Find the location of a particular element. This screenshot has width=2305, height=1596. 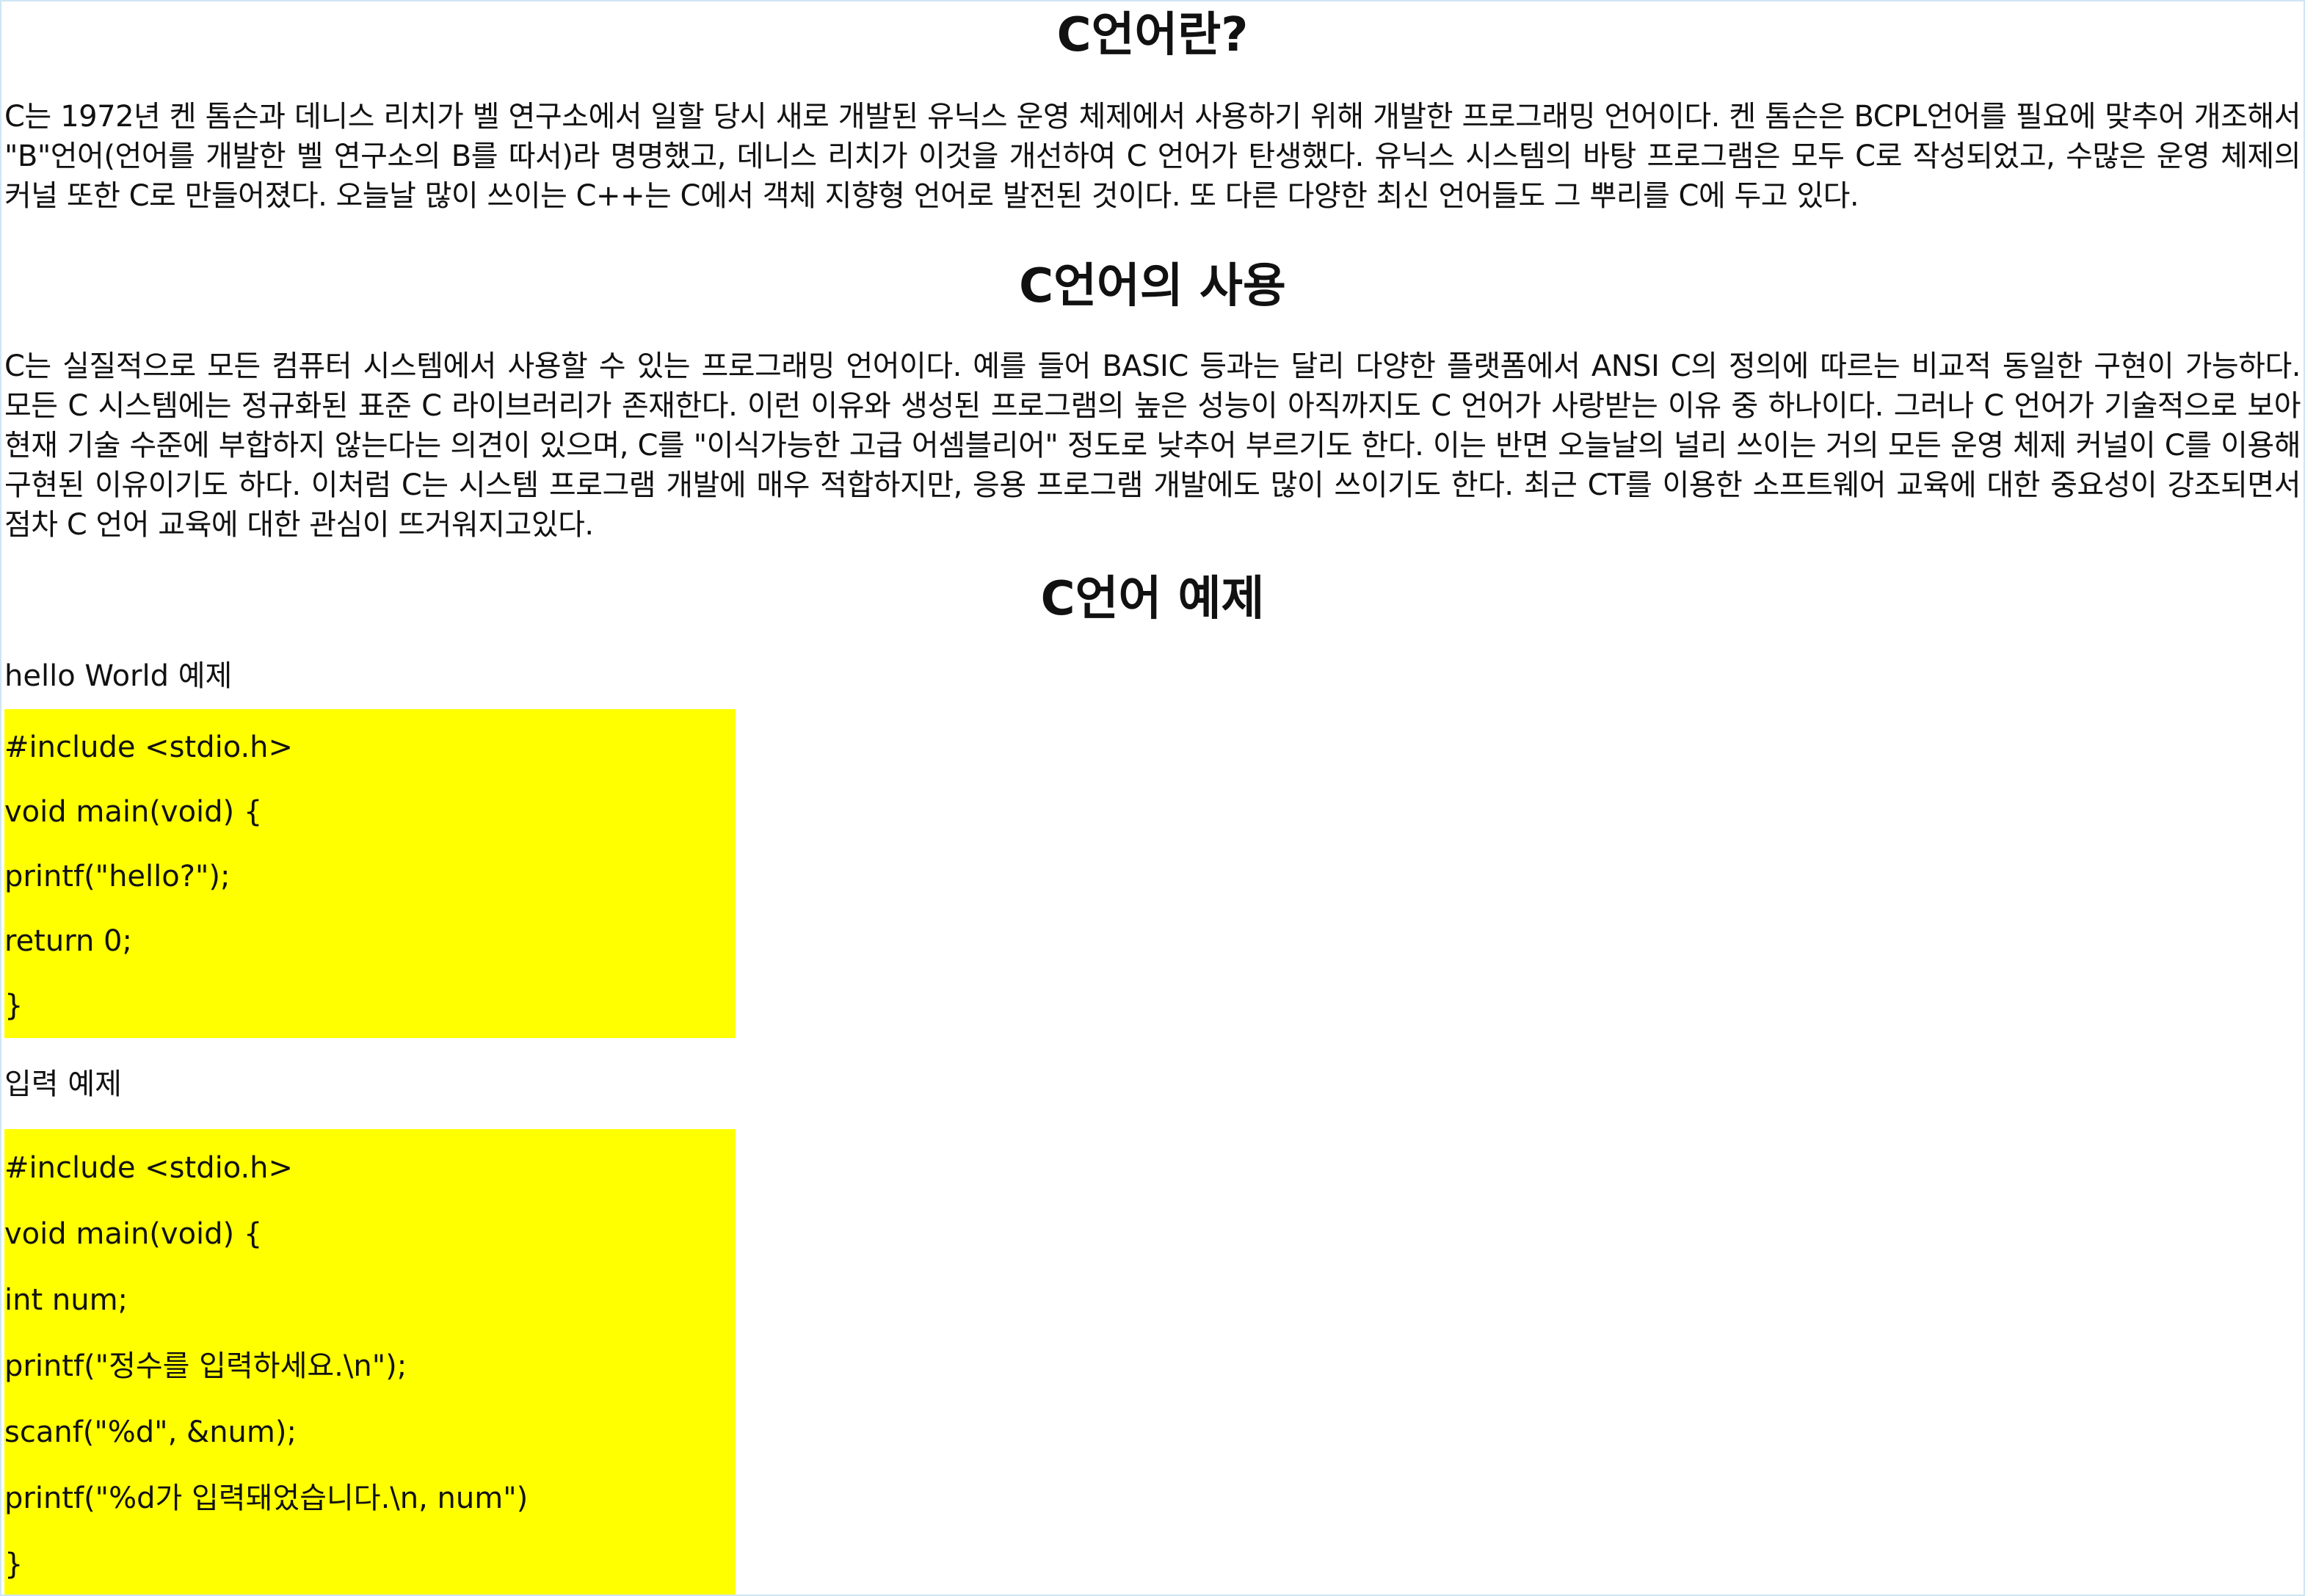

code-line: scanf("%d", &num); is located at coordinates (150, 1432).